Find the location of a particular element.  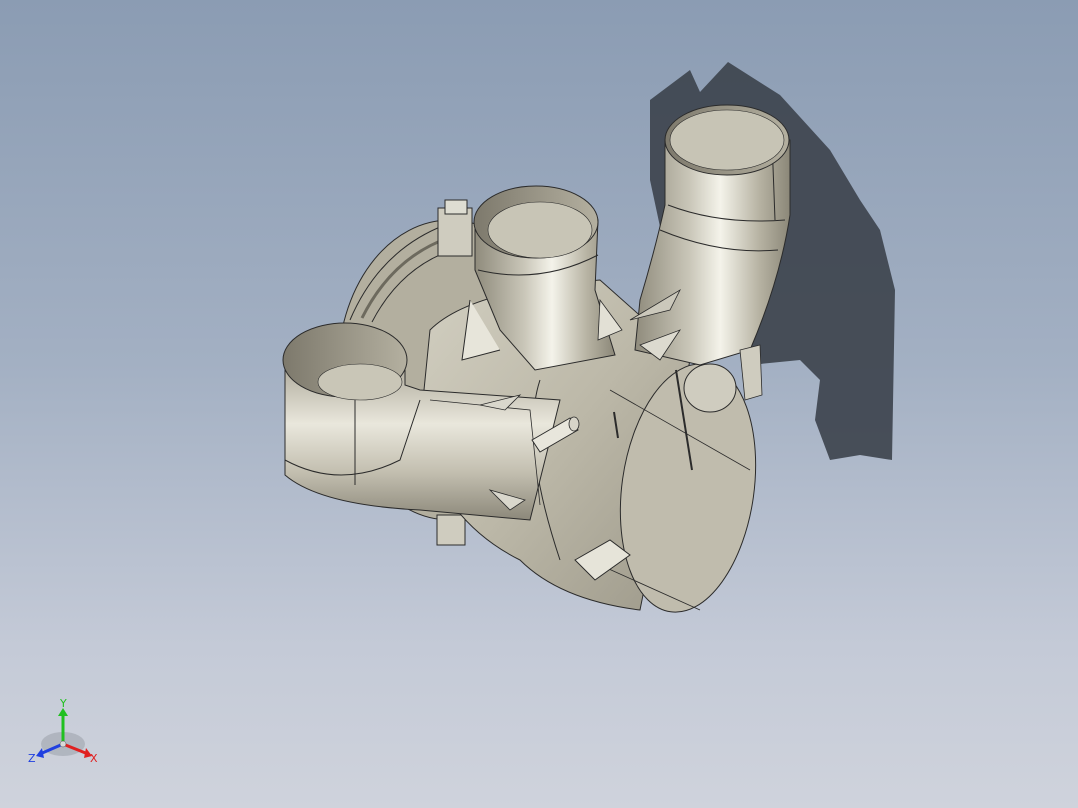

y-axis-label: Y is located at coordinates (63, 703).